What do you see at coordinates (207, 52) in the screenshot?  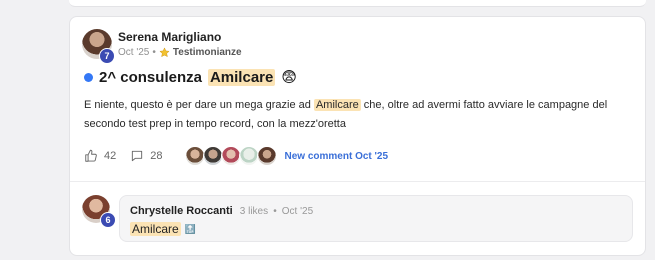 I see `post-category: Testimonianze` at bounding box center [207, 52].